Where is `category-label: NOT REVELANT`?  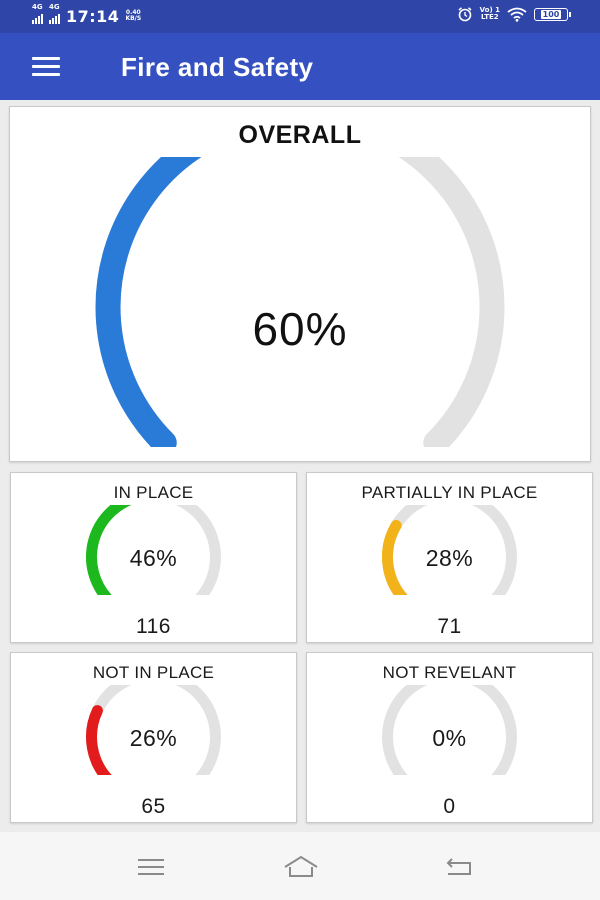 category-label: NOT REVELANT is located at coordinates (449, 672).